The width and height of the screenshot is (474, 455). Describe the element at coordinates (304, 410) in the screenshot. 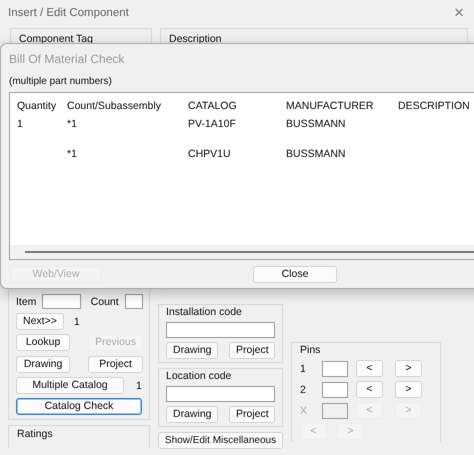

I see `pin-label: X` at that location.